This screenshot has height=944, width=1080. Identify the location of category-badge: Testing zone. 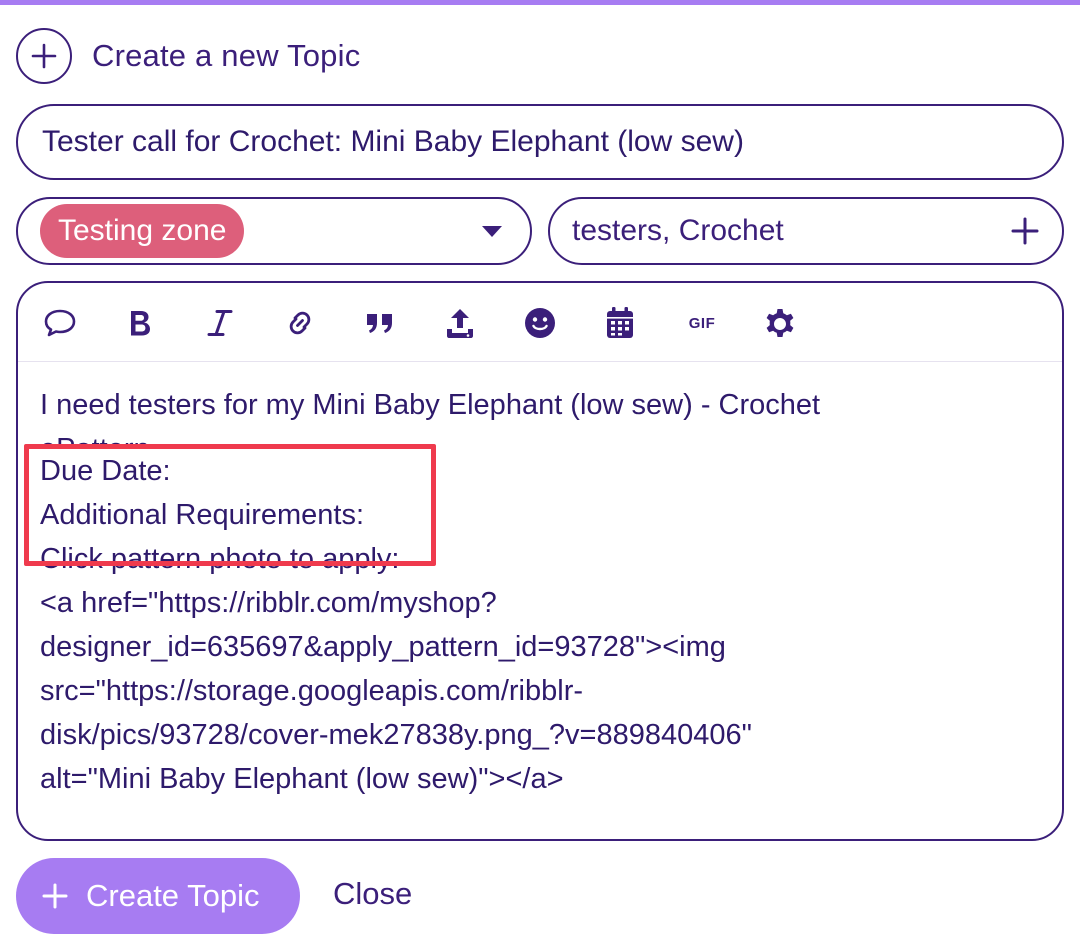
(142, 231).